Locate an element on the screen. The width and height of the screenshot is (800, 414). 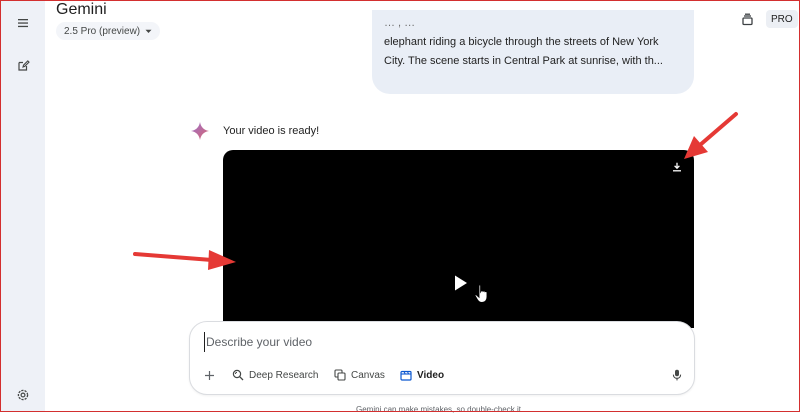
download-icon is located at coordinates (677, 167).